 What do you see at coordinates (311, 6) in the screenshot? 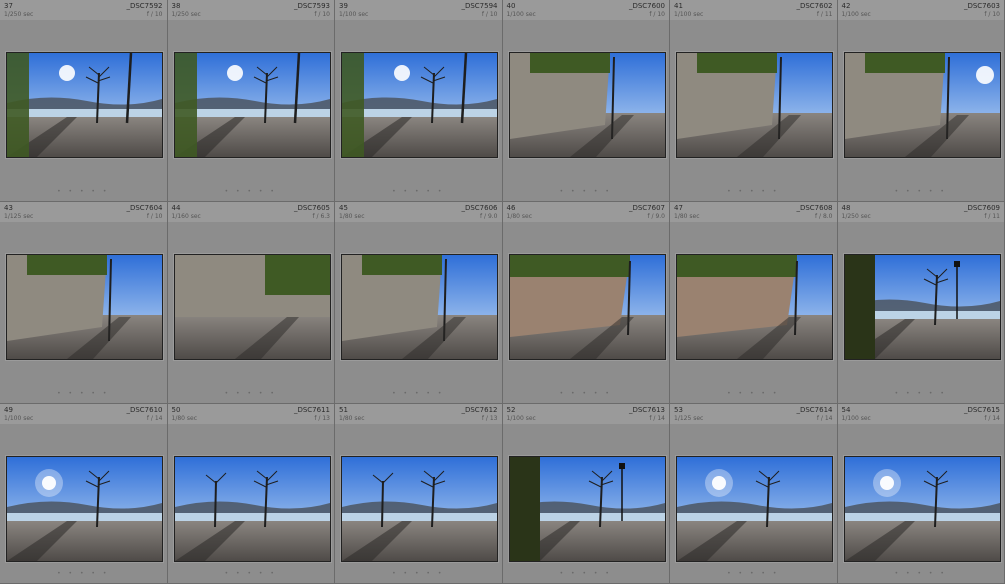
I see `photo-filename: _DSC7593` at bounding box center [311, 6].